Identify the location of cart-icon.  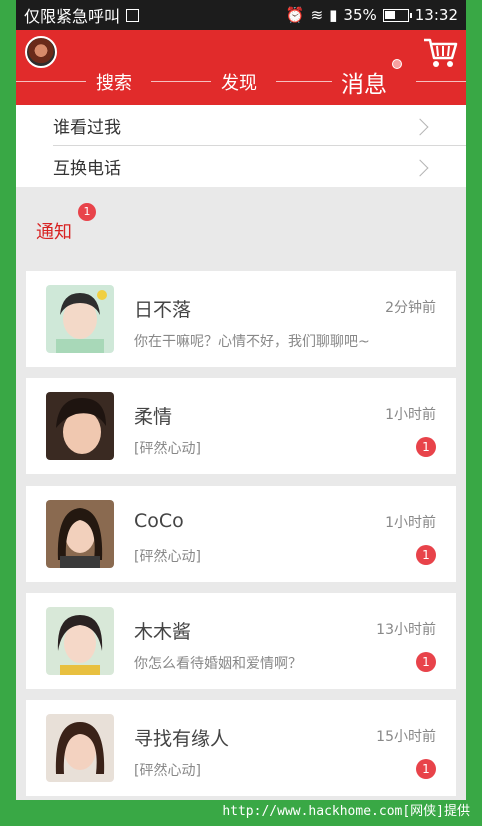
(440, 53).